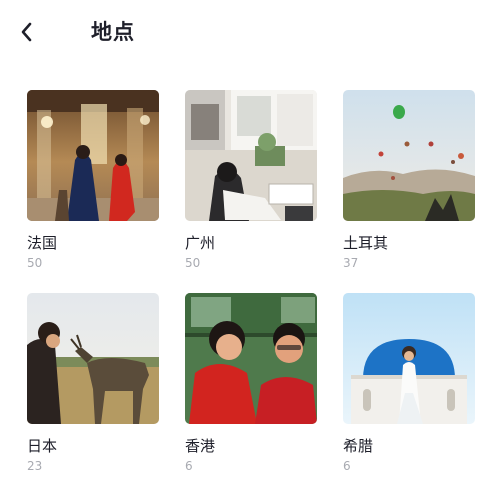  Describe the element at coordinates (42, 243) in the screenshot. I see `place-name: 法国` at that location.